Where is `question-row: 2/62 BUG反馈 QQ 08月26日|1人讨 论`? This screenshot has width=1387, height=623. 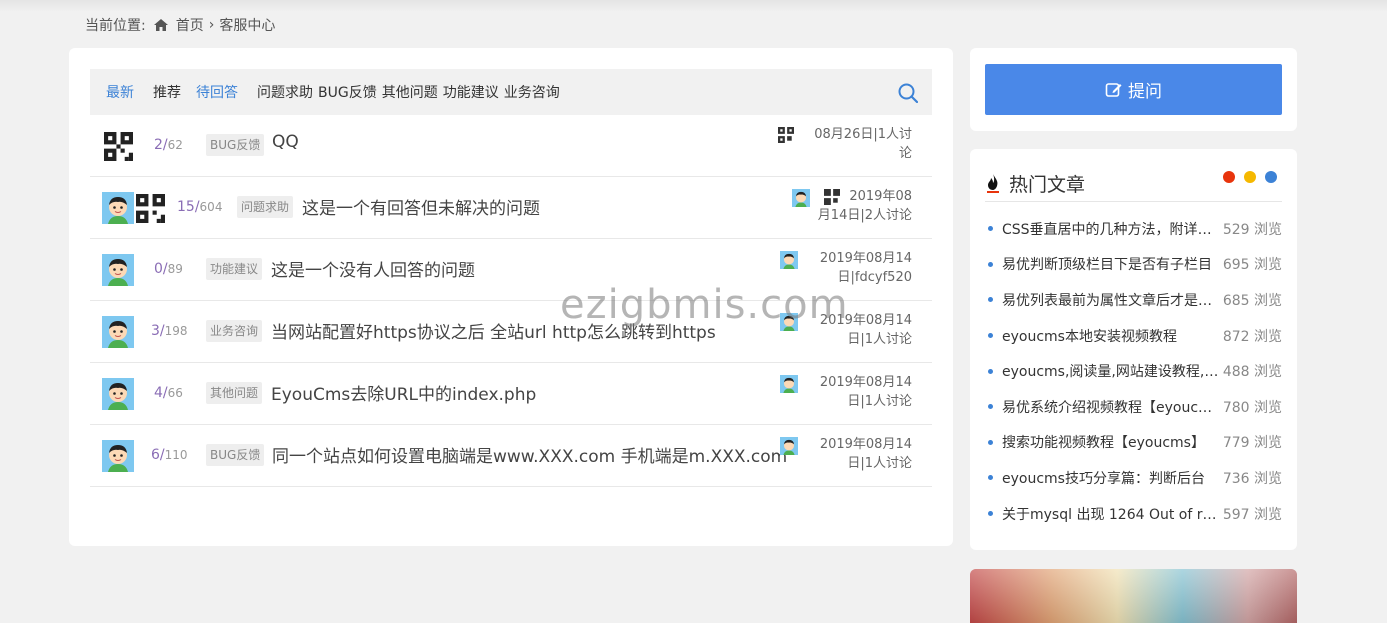 question-row: 2/62 BUG反馈 QQ 08月26日|1人讨 论 is located at coordinates (511, 146).